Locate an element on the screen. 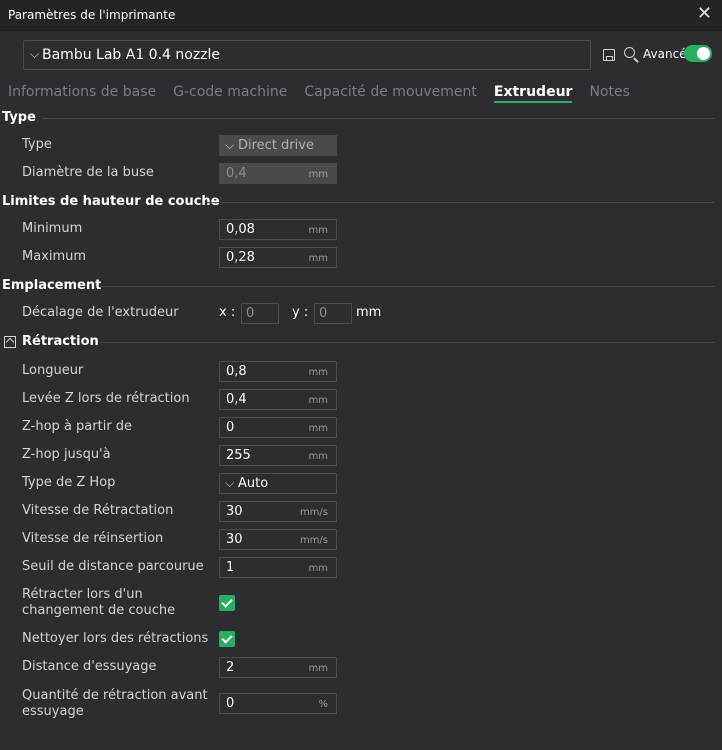  layer-max-label: Maximum is located at coordinates (54, 256).